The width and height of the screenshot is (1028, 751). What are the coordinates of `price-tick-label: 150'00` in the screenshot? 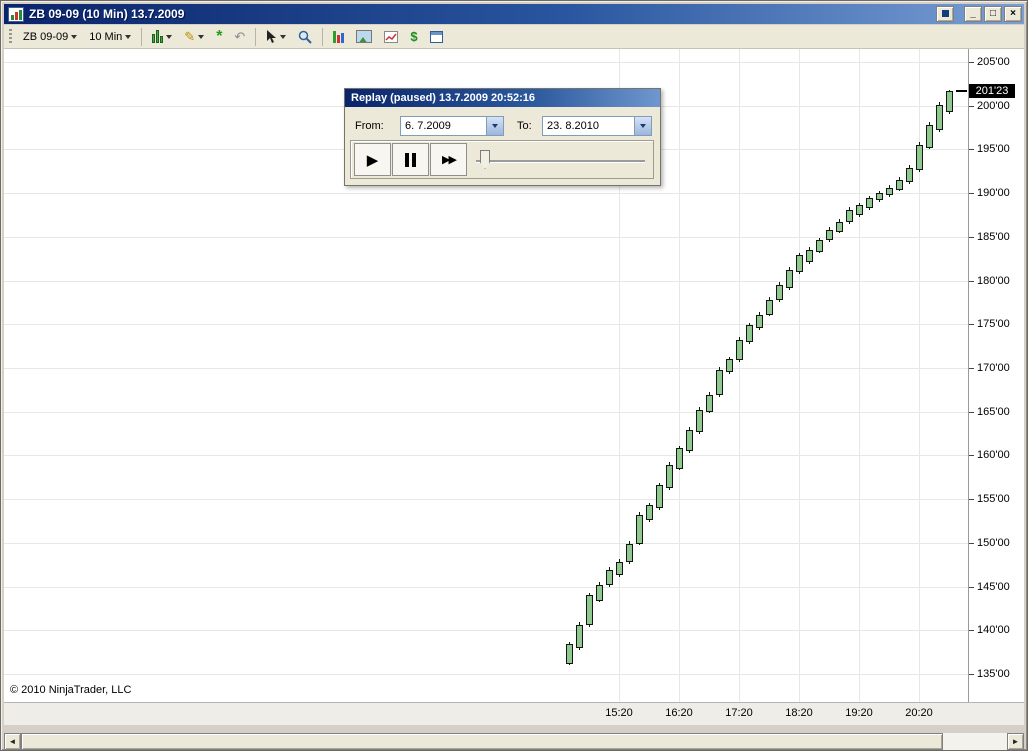 It's located at (993, 543).